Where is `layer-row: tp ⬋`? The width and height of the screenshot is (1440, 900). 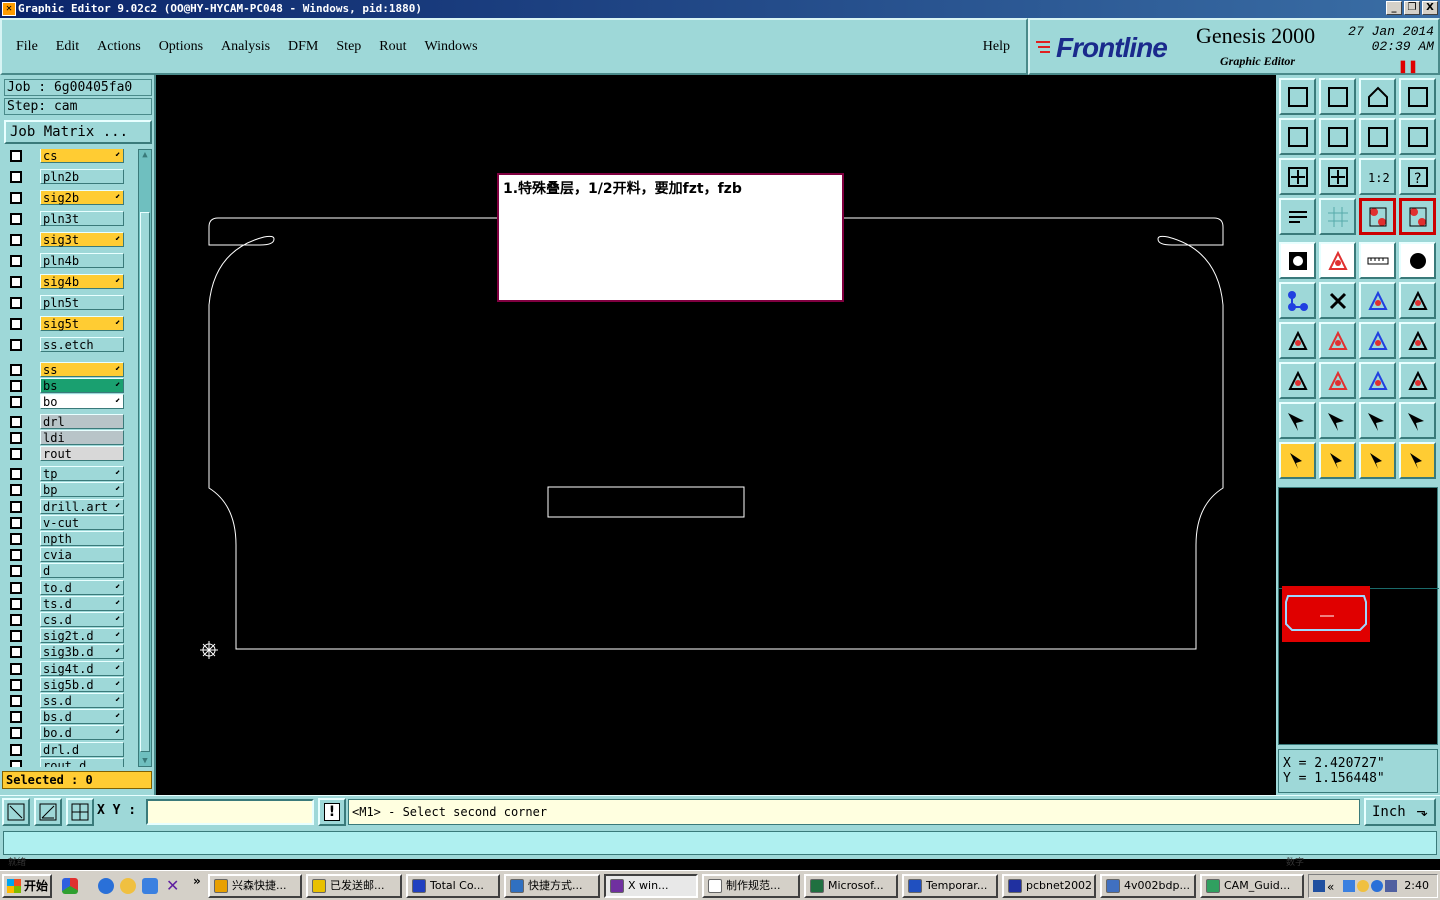 layer-row: tp ⬋ is located at coordinates (70, 474).